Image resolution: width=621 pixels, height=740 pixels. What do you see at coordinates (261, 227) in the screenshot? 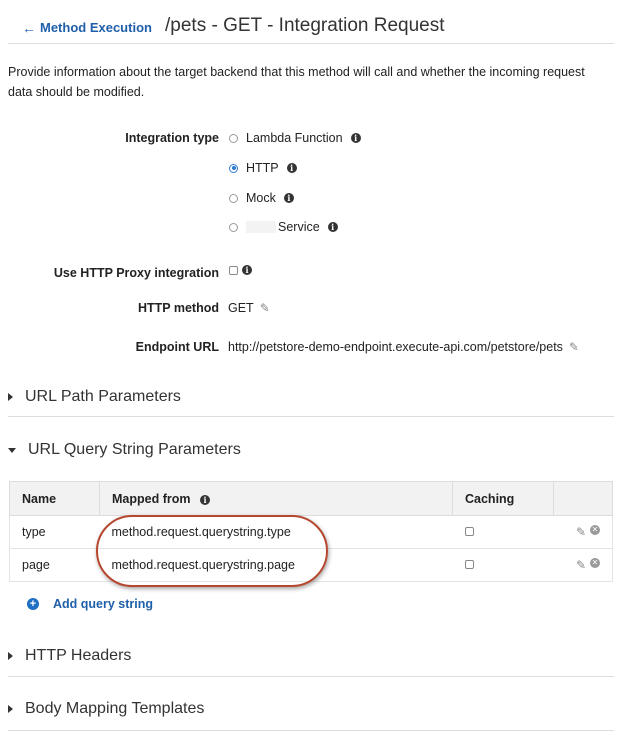
I see `redacted-service-name` at bounding box center [261, 227].